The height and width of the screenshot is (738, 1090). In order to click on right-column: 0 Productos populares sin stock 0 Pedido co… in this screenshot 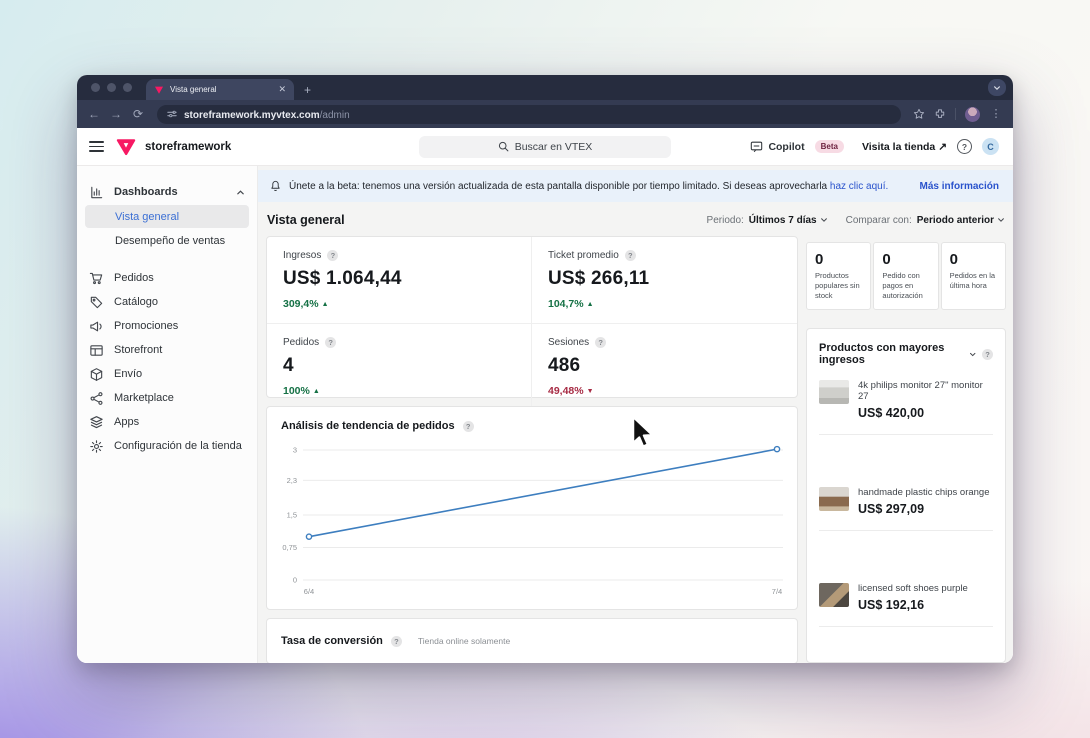, I will do `click(906, 449)`.